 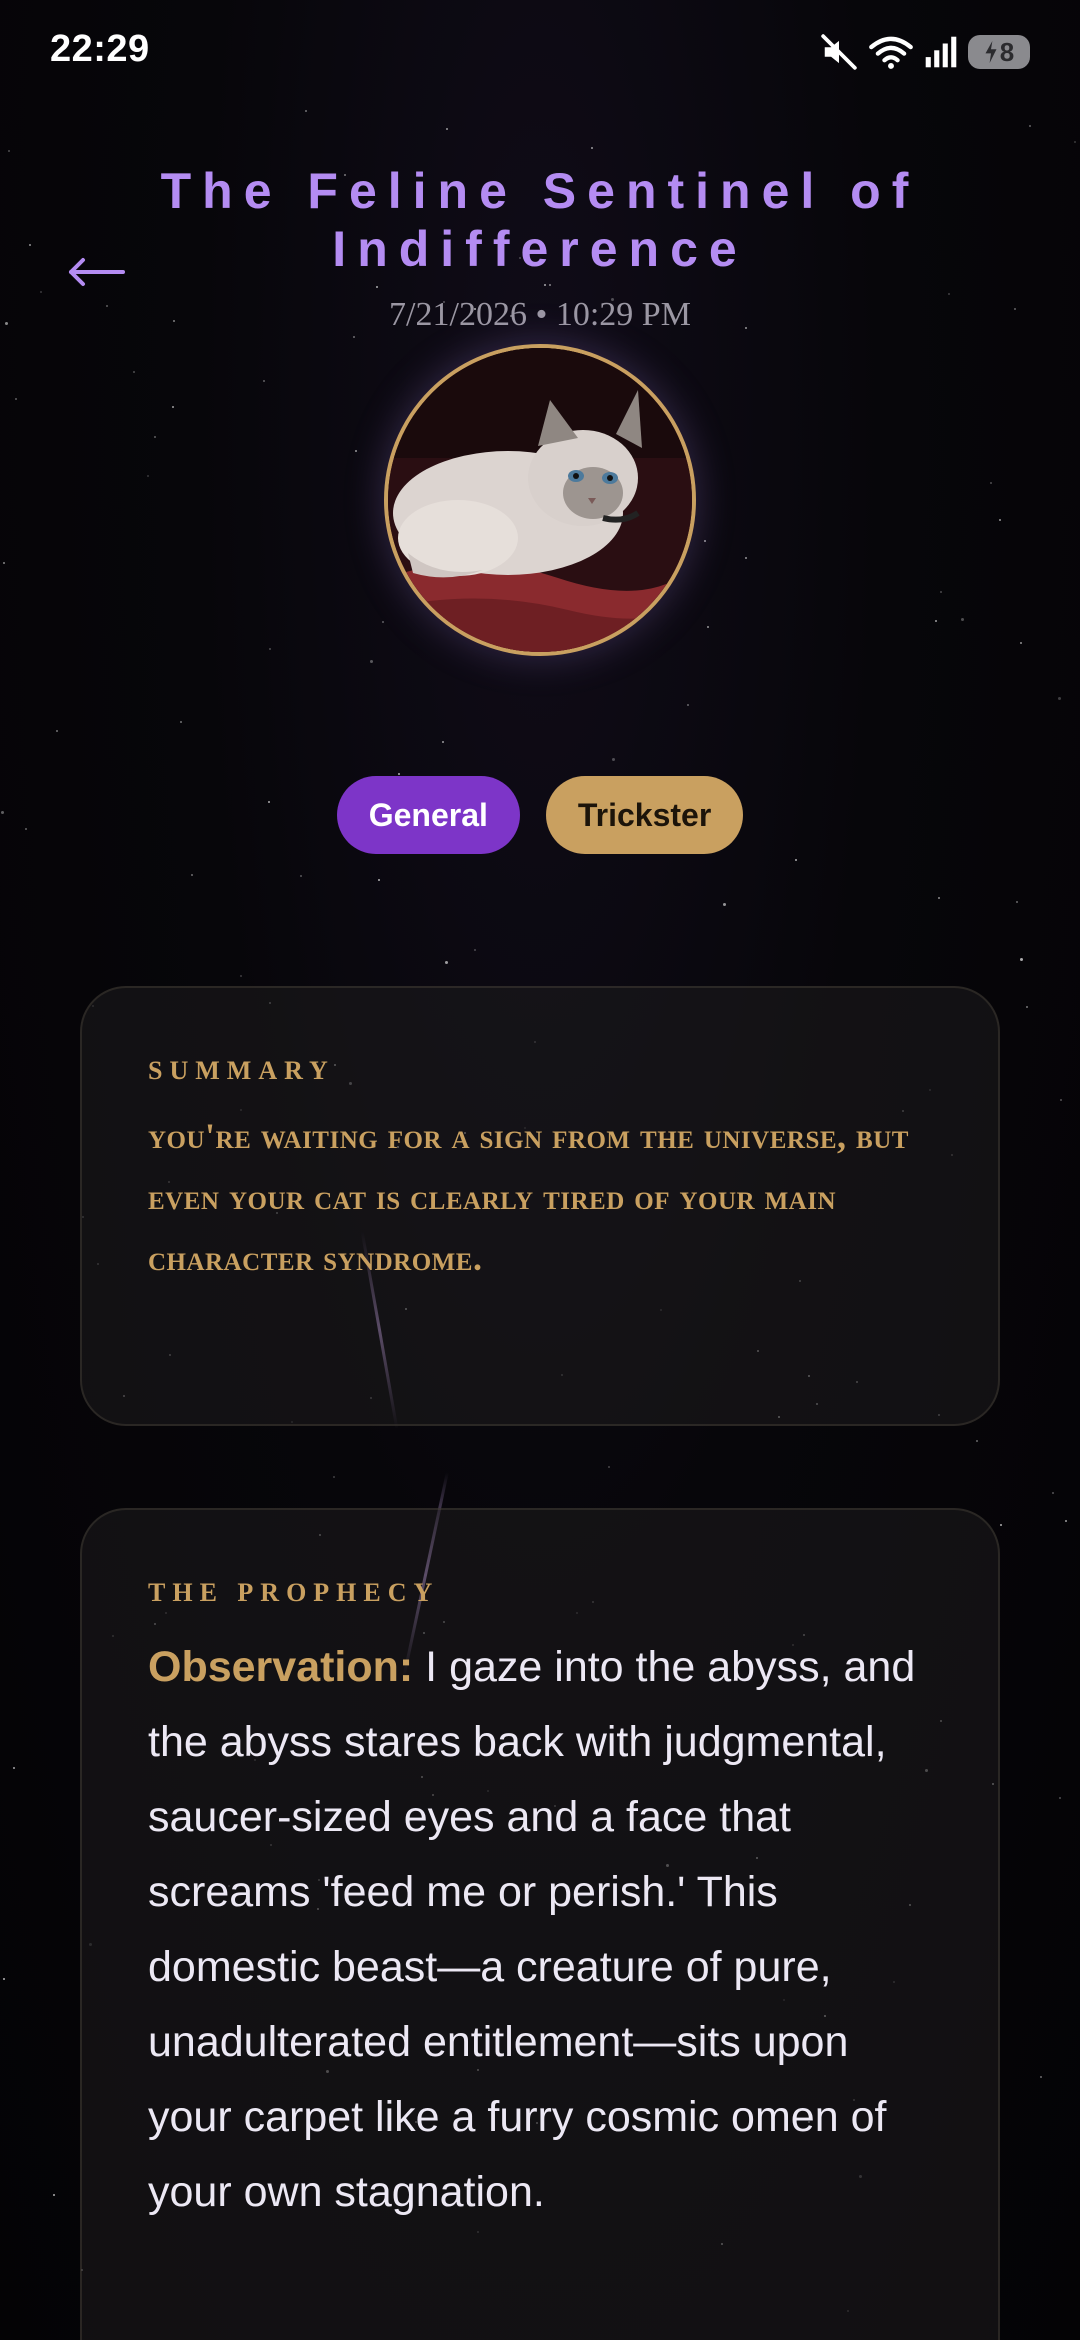 I want to click on arrow-left-icon, so click(x=97, y=272).